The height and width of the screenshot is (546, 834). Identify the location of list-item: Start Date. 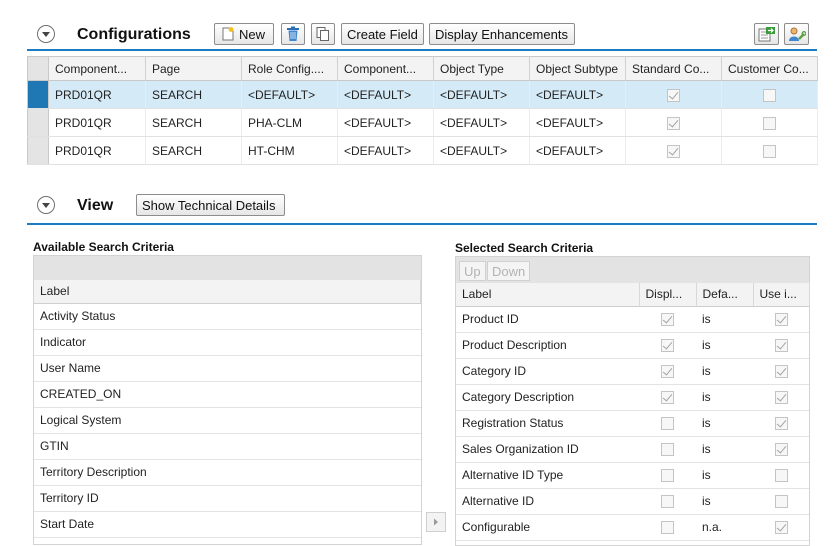
(227, 524).